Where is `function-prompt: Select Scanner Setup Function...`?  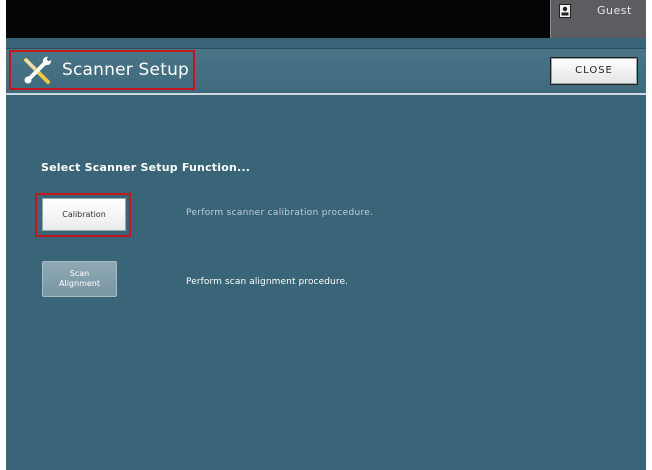 function-prompt: Select Scanner Setup Function... is located at coordinates (146, 167).